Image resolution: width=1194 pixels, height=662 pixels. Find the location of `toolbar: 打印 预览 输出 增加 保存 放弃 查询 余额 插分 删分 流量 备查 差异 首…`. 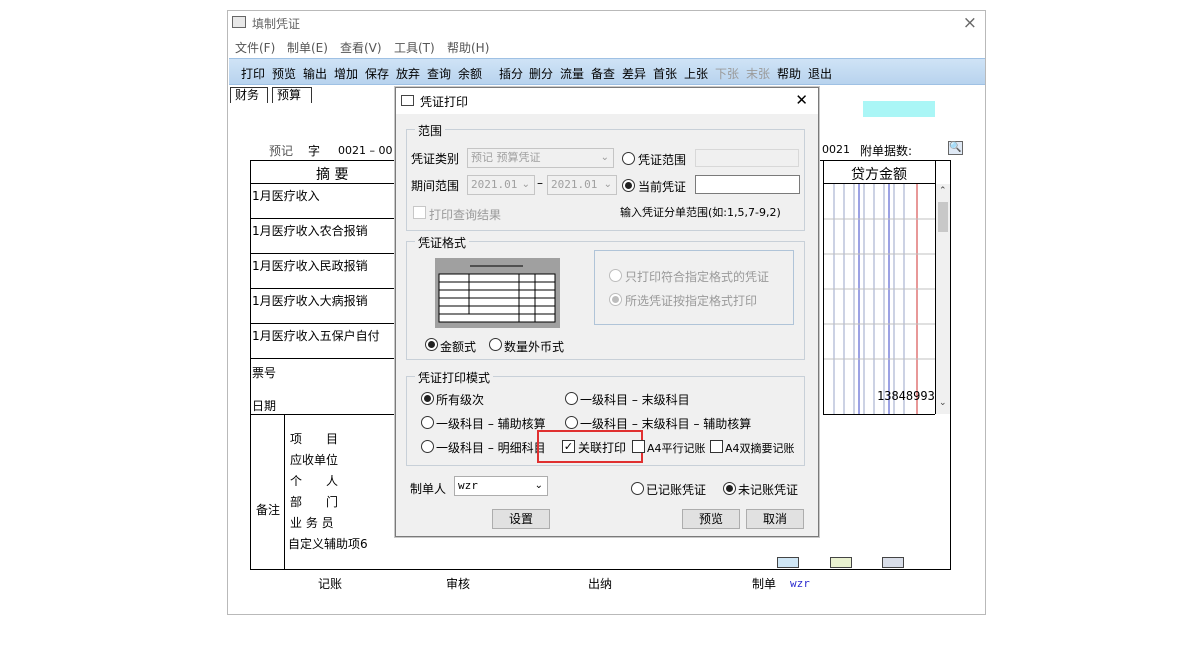

toolbar: 打印 预览 输出 增加 保存 放弃 查询 余额 插分 删分 流量 备查 差异 首… is located at coordinates (607, 71).